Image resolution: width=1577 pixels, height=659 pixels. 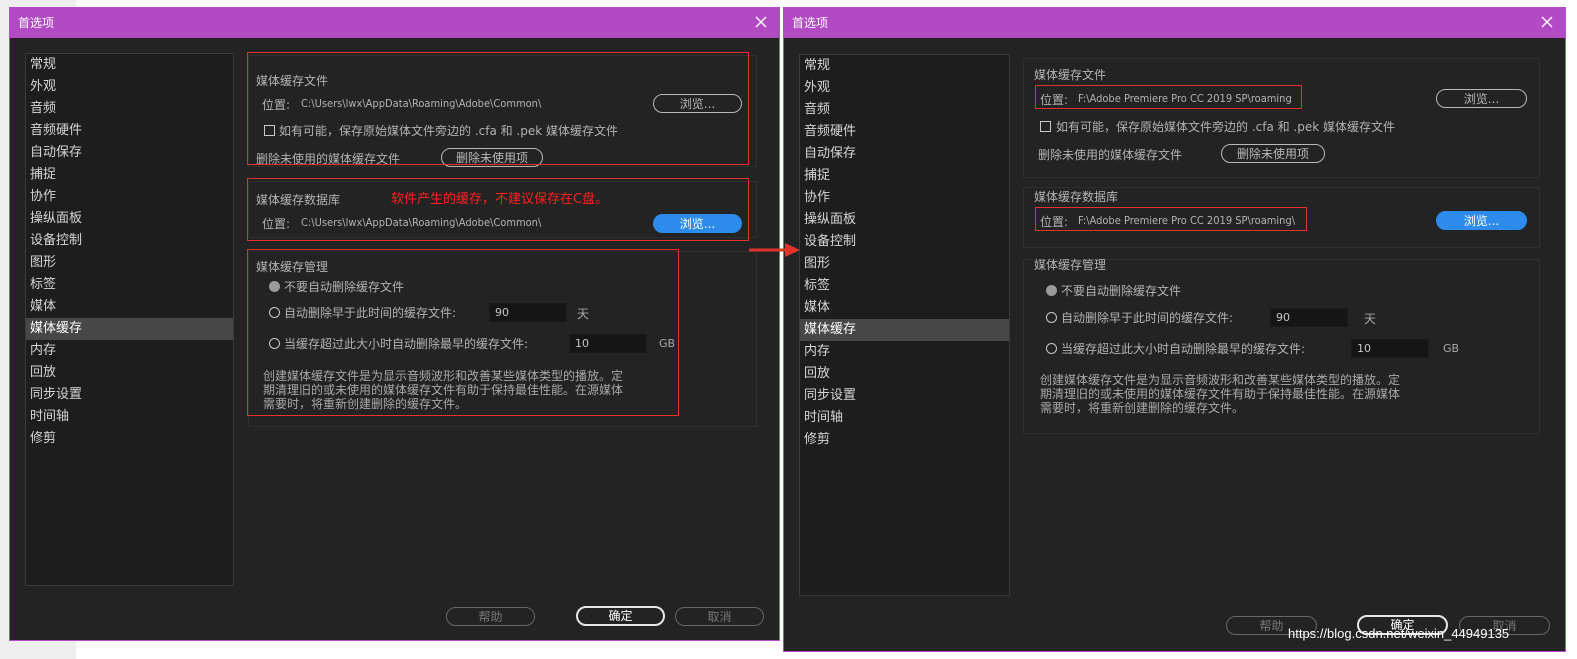 What do you see at coordinates (774, 250) in the screenshot?
I see `arrow-right-icon` at bounding box center [774, 250].